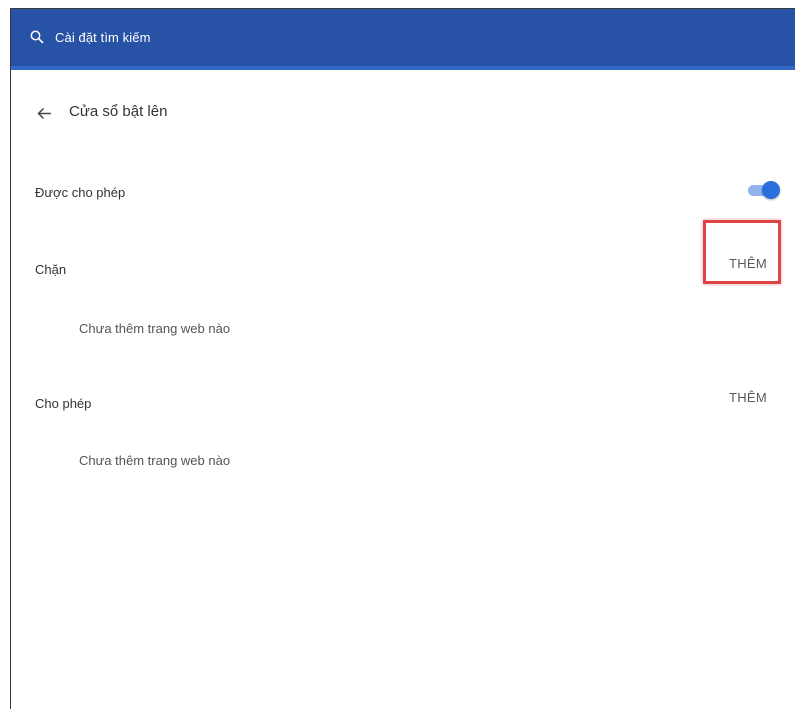 This screenshot has width=795, height=709. I want to click on allow-empty-text: Chưa thêm trang web nào, so click(155, 460).